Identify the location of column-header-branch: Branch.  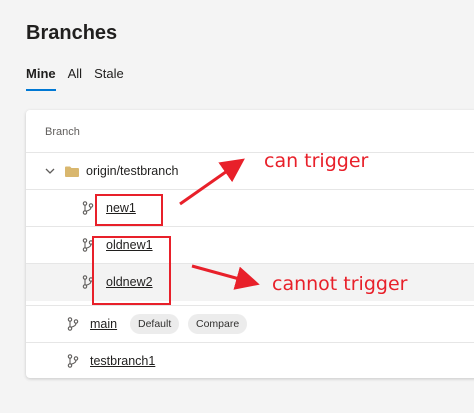
(62, 132).